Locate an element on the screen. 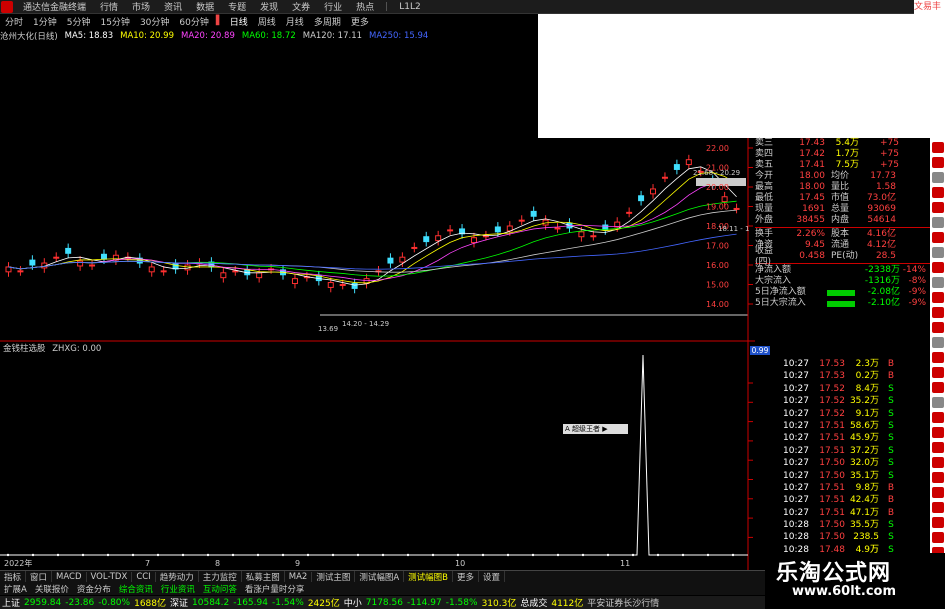 Image resolution: width=945 pixels, height=609 pixels. info-tab: 关联报价 is located at coordinates (52, 589).